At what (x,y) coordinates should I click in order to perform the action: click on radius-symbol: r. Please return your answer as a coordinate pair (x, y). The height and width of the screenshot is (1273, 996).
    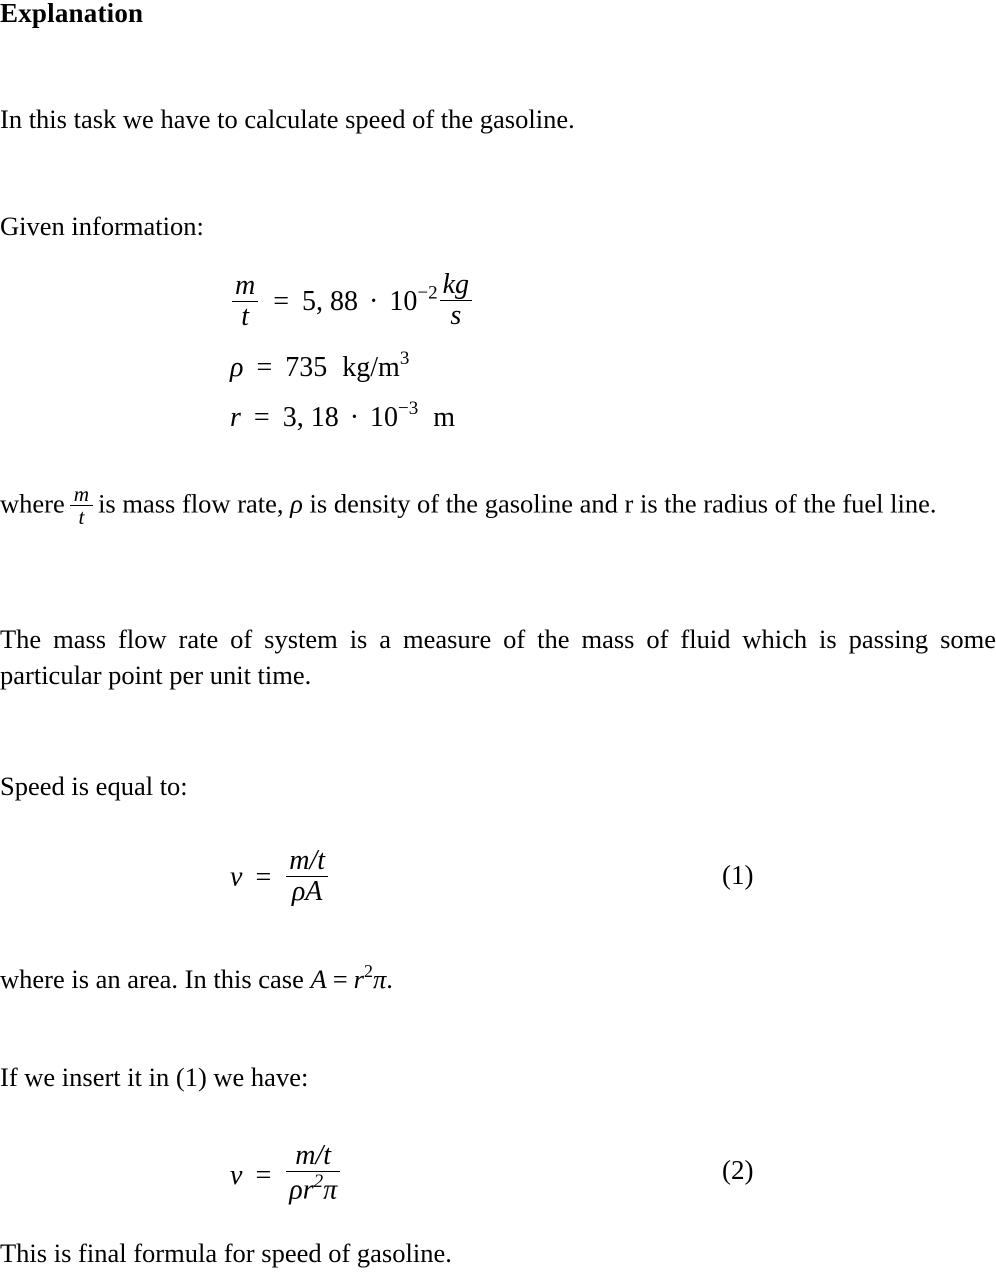
    Looking at the image, I should click on (235, 417).